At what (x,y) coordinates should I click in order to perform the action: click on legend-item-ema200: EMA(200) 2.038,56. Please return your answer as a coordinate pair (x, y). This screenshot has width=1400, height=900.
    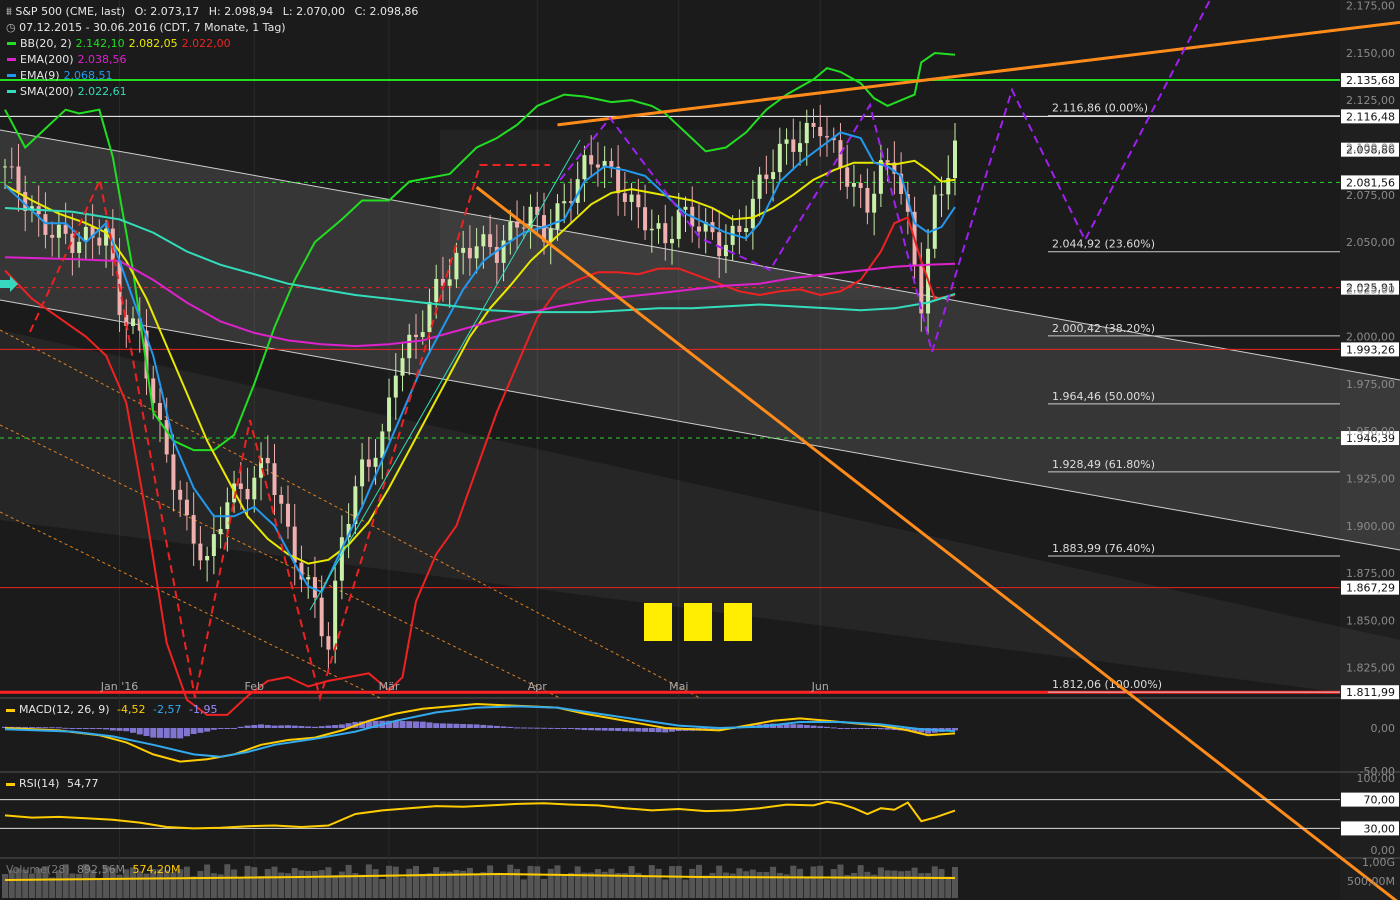
    Looking at the image, I should click on (212, 60).